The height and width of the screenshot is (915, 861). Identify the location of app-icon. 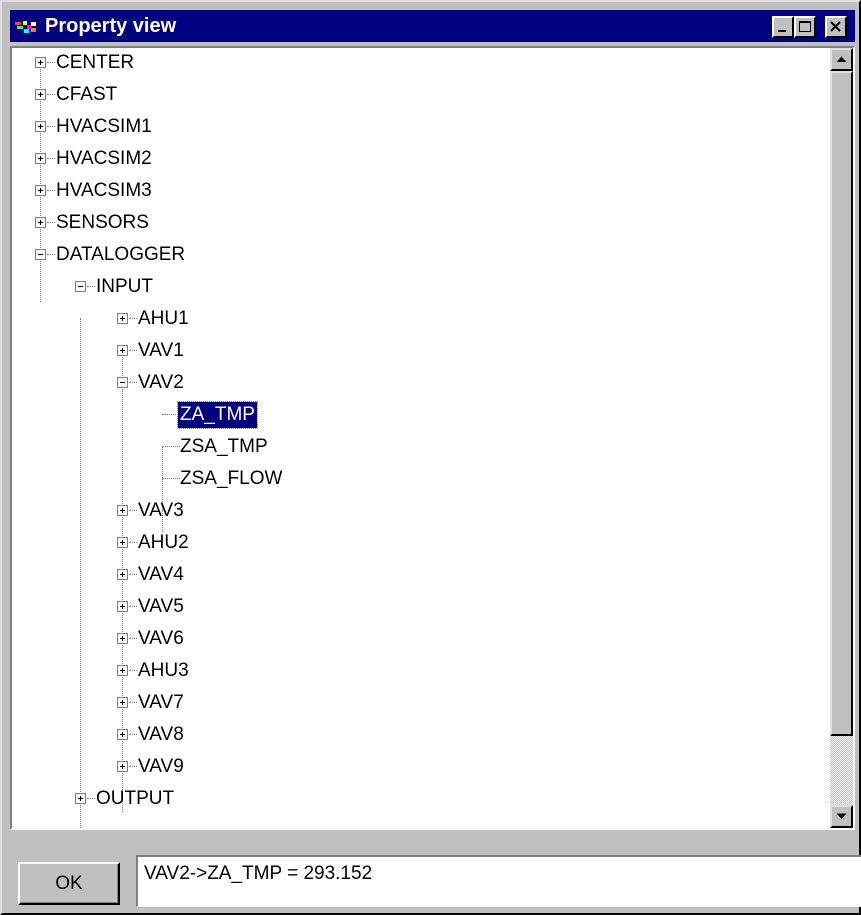
(26, 26).